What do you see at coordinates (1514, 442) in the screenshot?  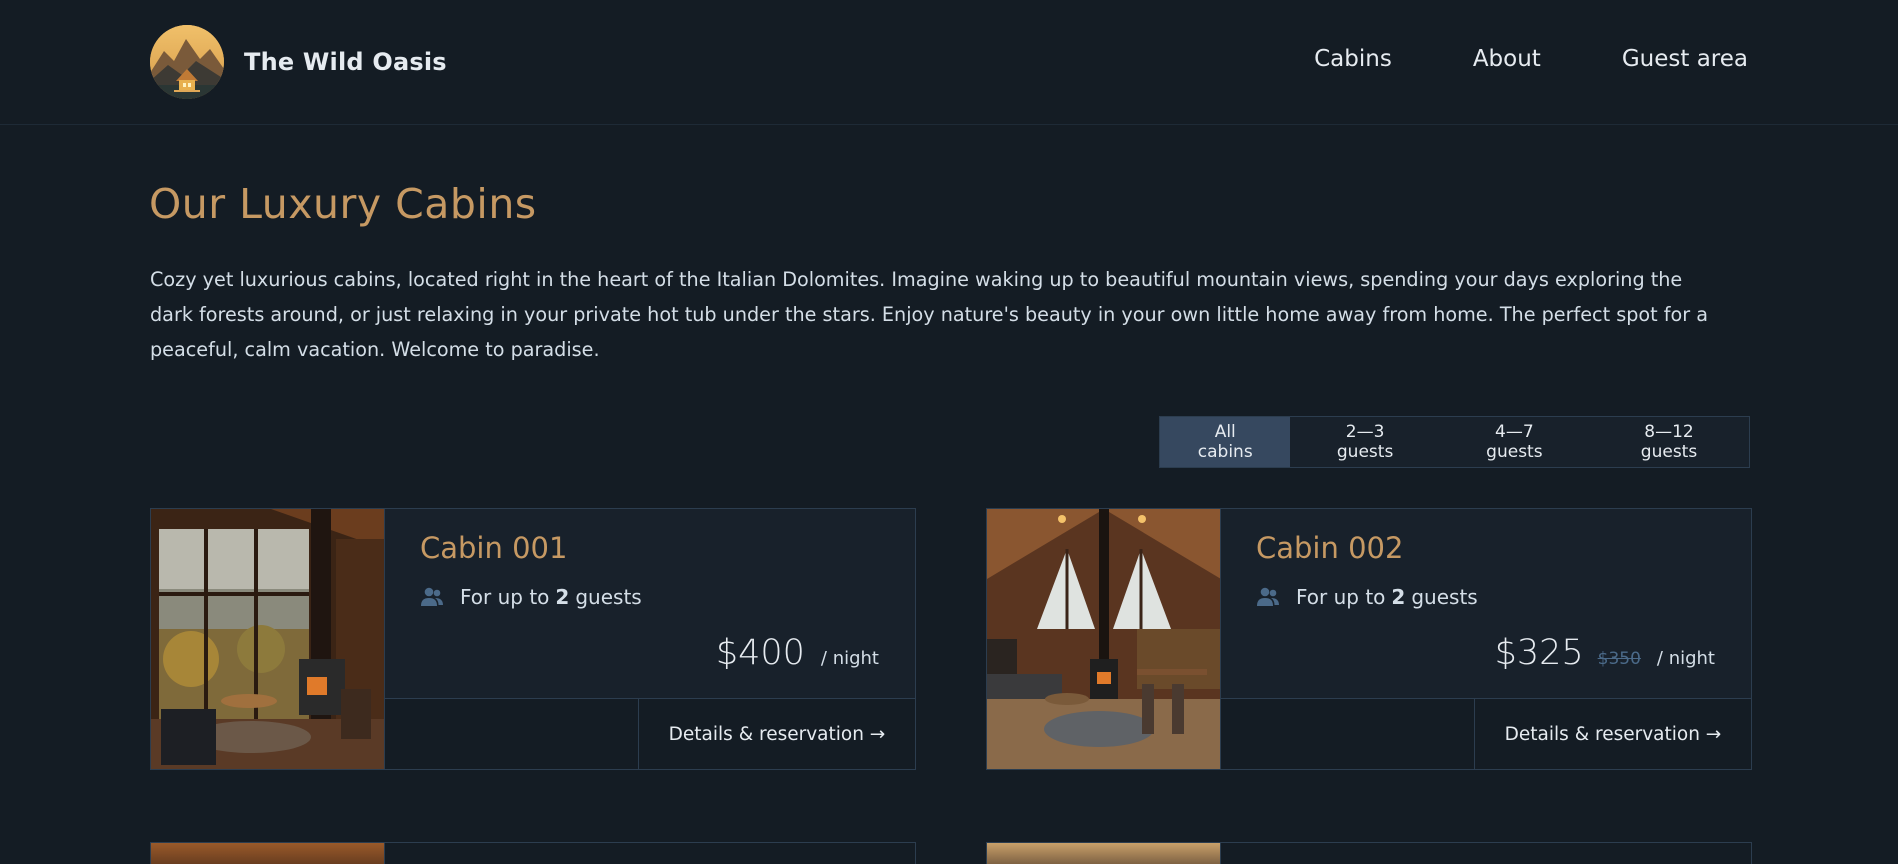 I see `filter-4-7-guests: 4—7 guests` at bounding box center [1514, 442].